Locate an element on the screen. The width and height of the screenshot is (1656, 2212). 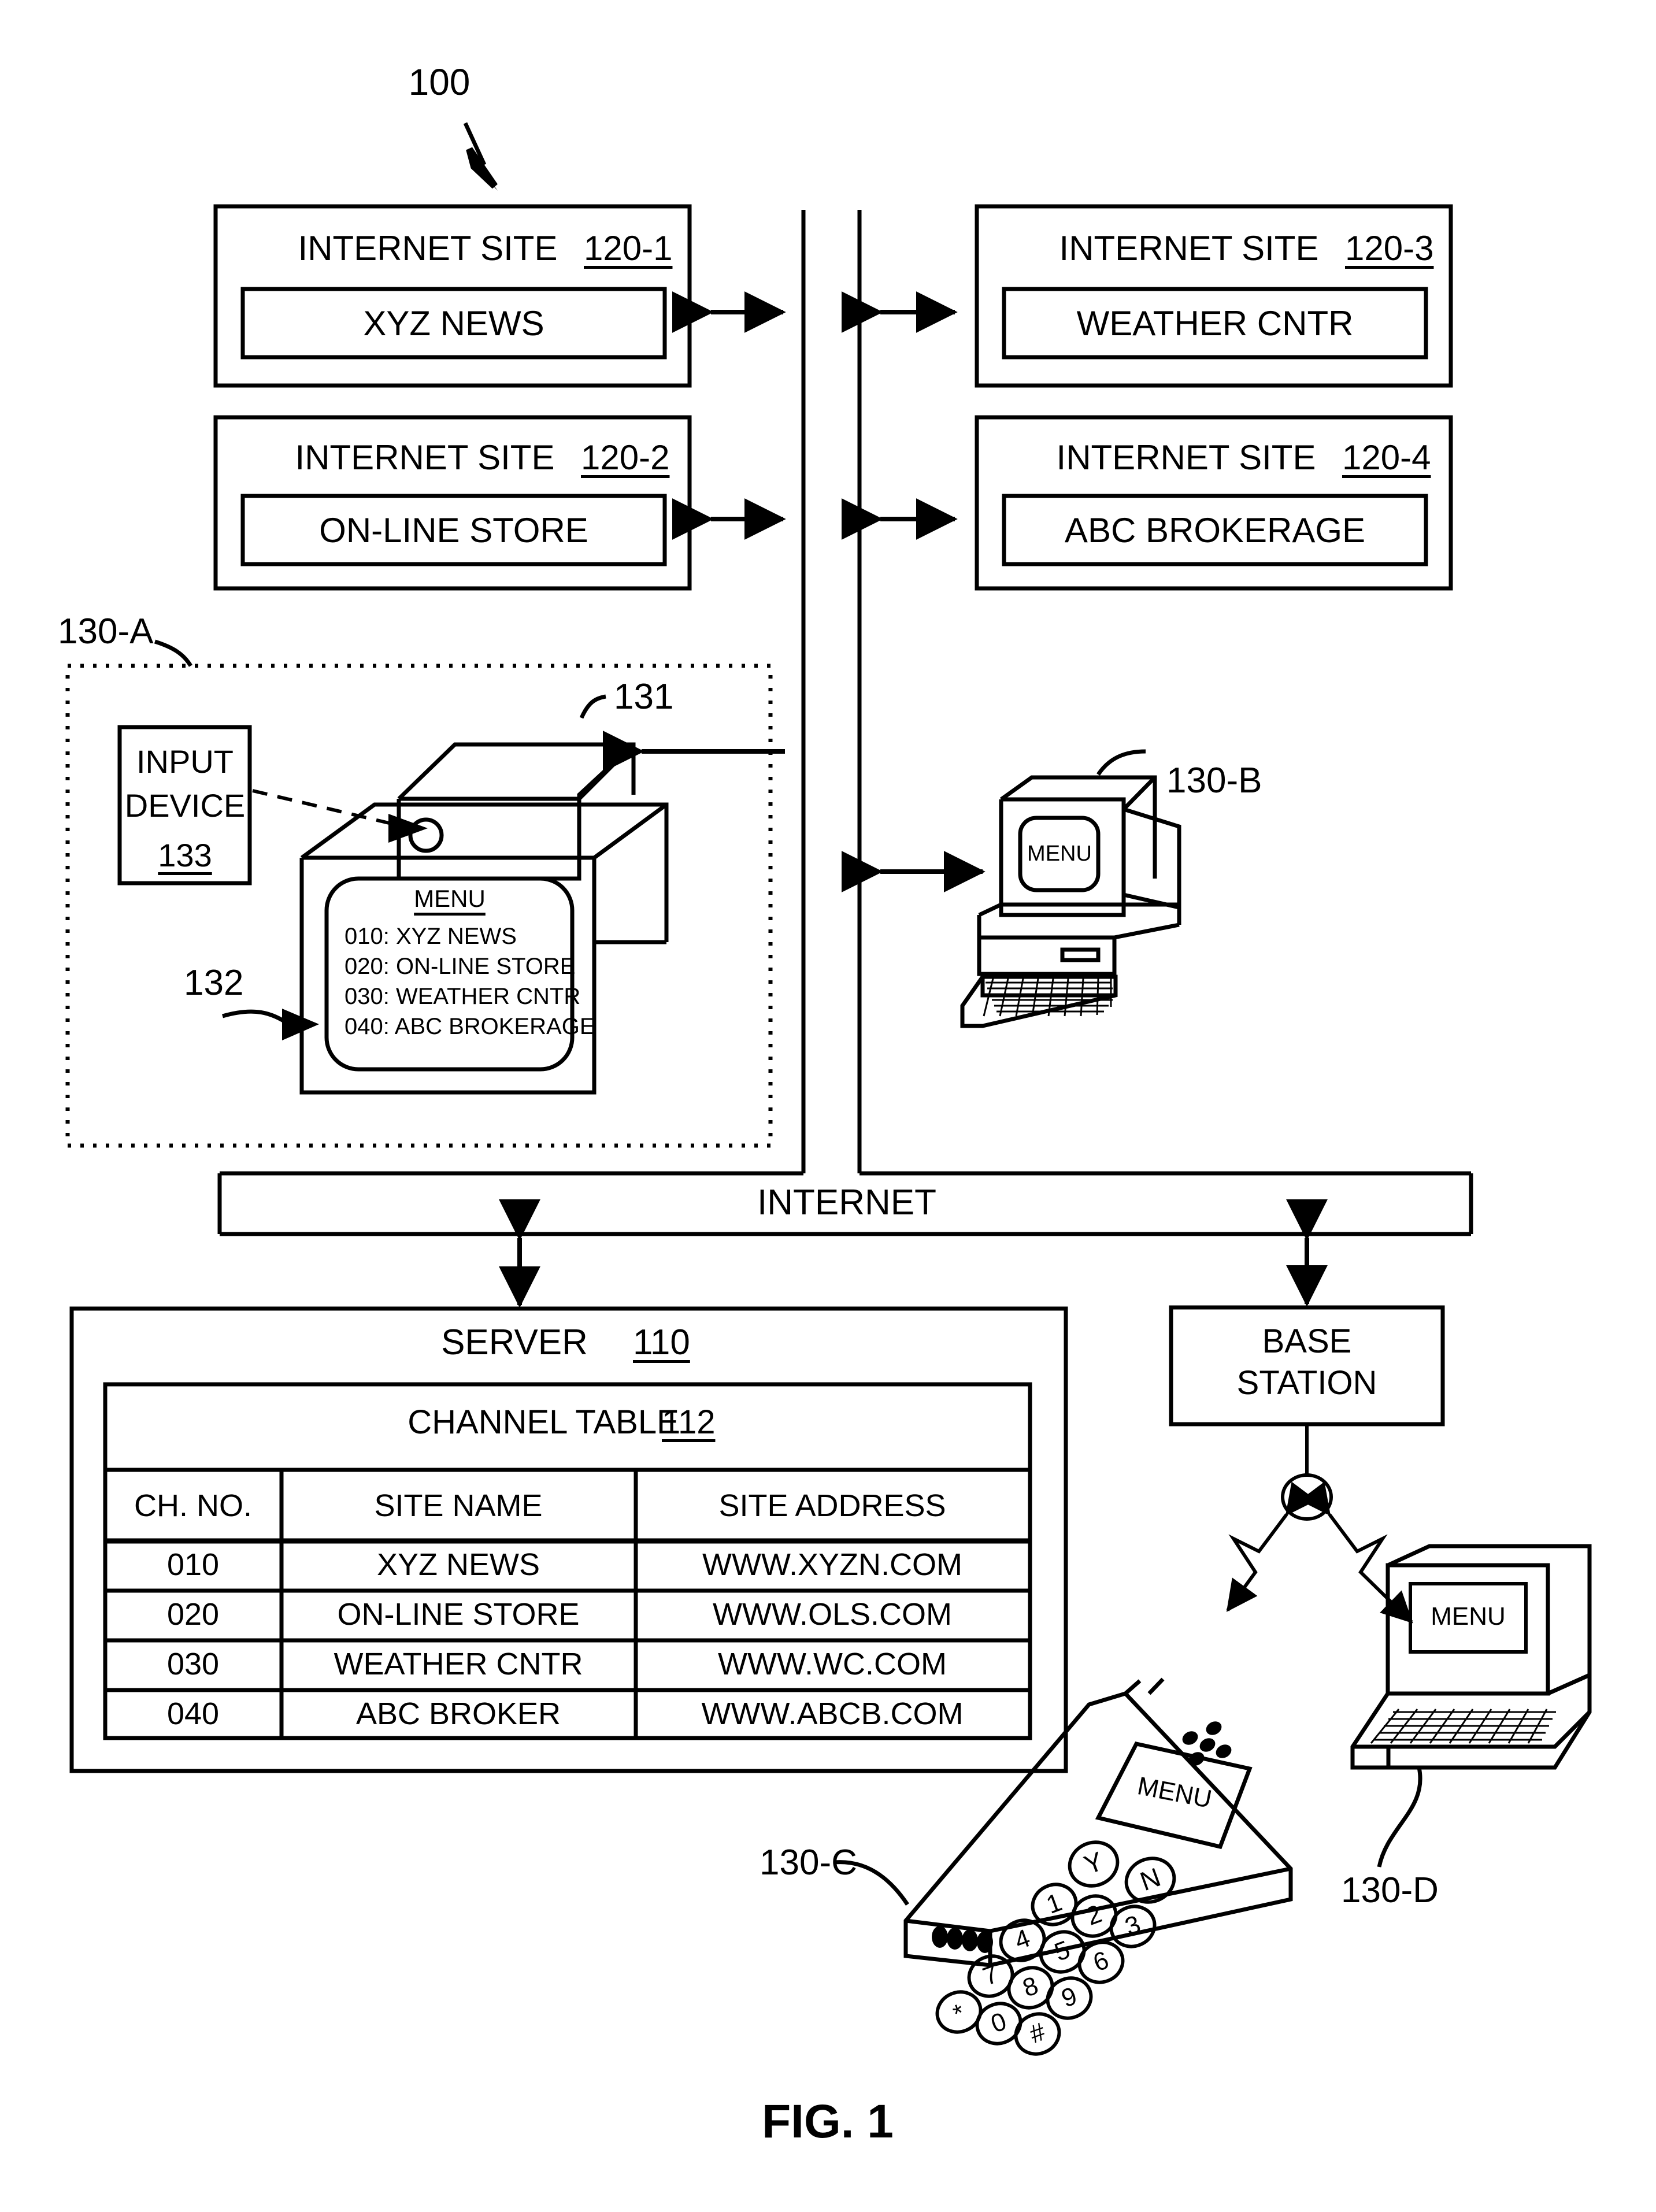
table-row: ABC BROKER is located at coordinates (458, 1713).